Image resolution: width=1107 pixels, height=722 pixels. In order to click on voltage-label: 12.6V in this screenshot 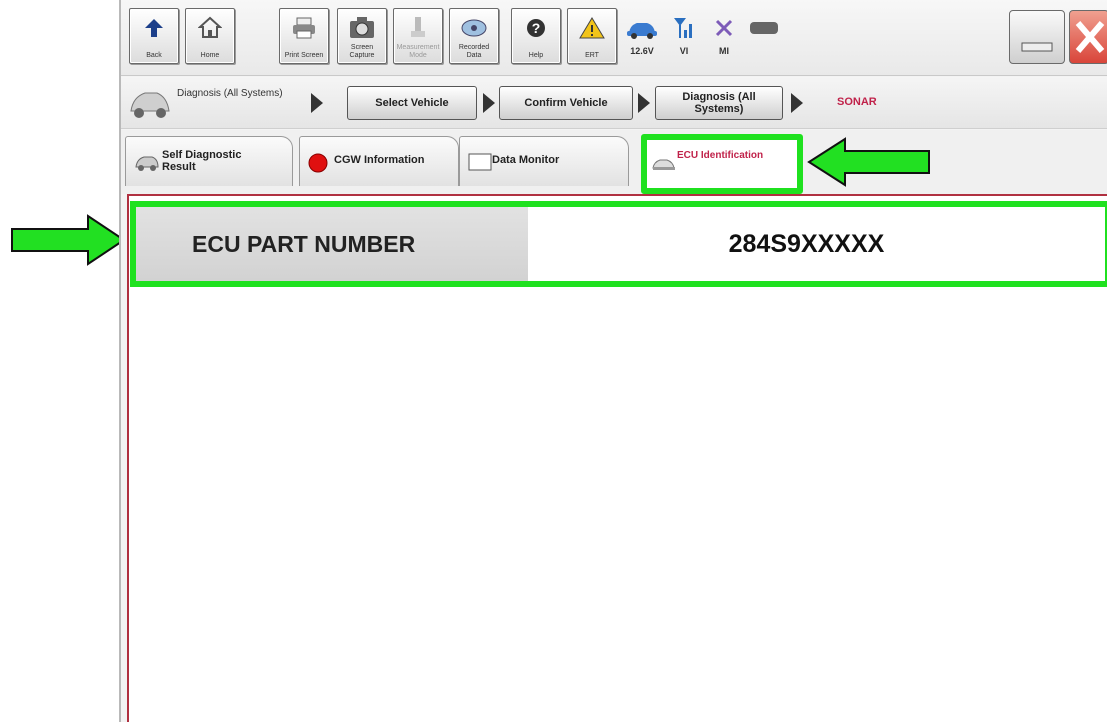, I will do `click(642, 51)`.